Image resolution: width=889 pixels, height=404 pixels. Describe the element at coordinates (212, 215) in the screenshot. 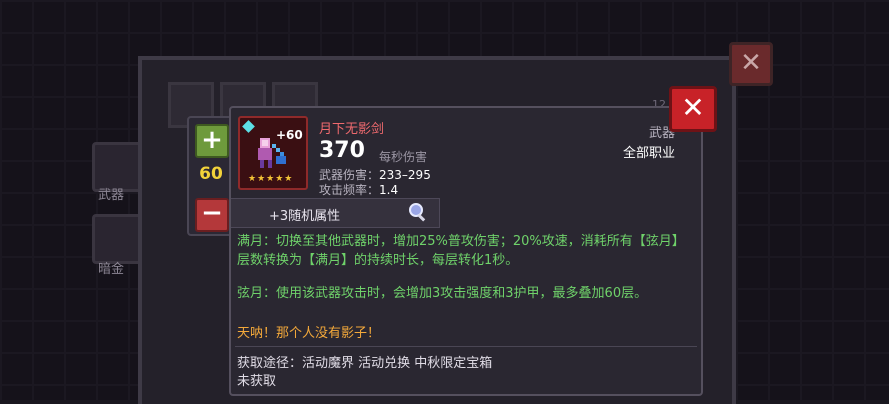

I see `level-down-button: −` at that location.